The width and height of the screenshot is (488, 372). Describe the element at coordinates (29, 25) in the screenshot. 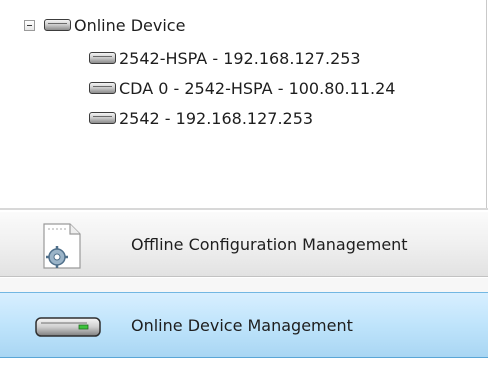

I see `collapse-icon` at that location.